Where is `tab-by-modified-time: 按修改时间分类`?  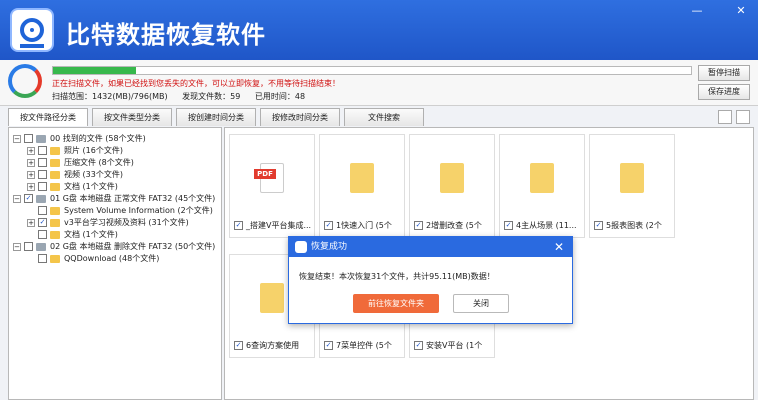 tab-by-modified-time: 按修改时间分类 is located at coordinates (300, 117).